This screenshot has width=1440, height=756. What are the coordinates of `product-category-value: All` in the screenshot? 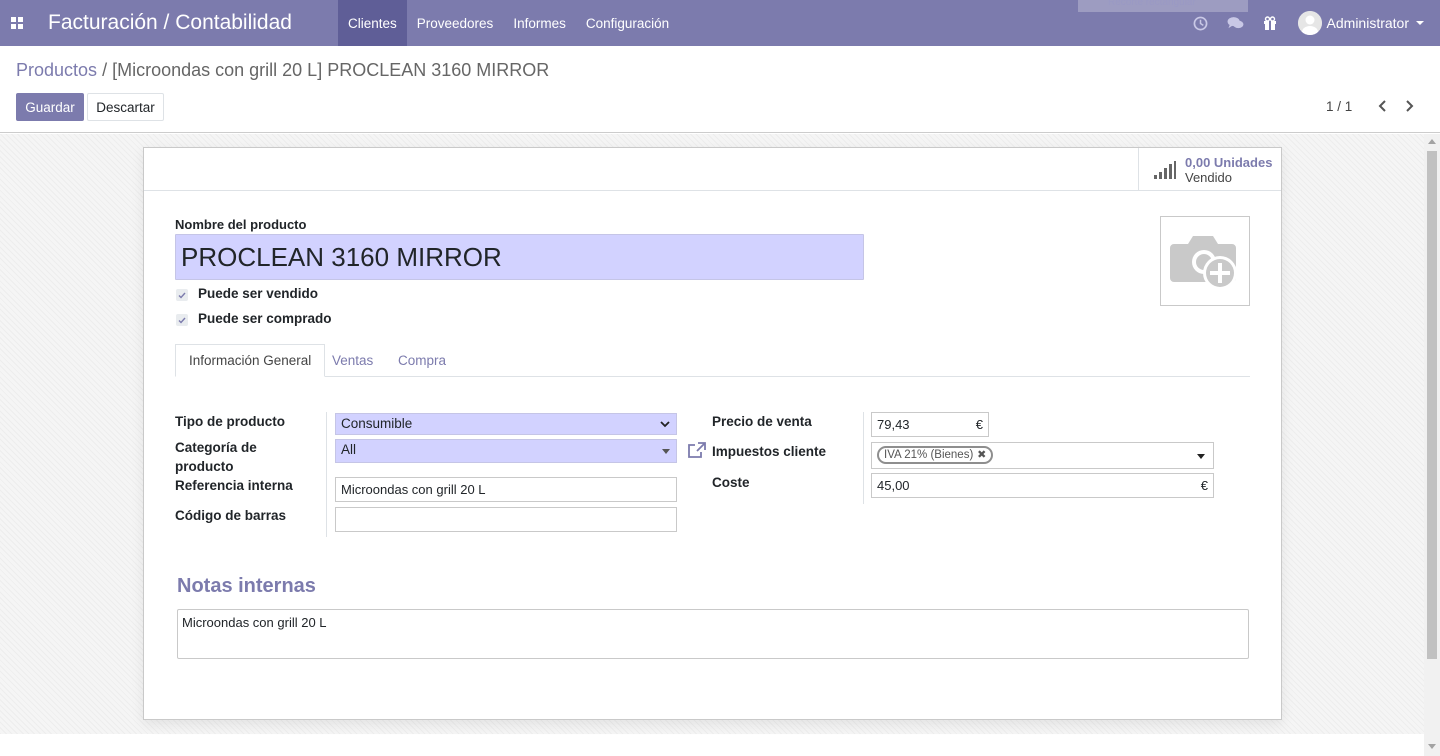 It's located at (349, 449).